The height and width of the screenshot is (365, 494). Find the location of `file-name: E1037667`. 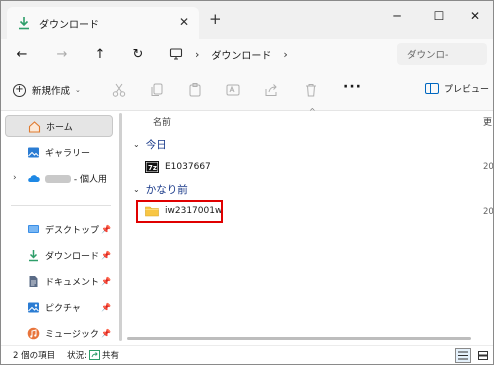

file-name: E1037667 is located at coordinates (188, 167).